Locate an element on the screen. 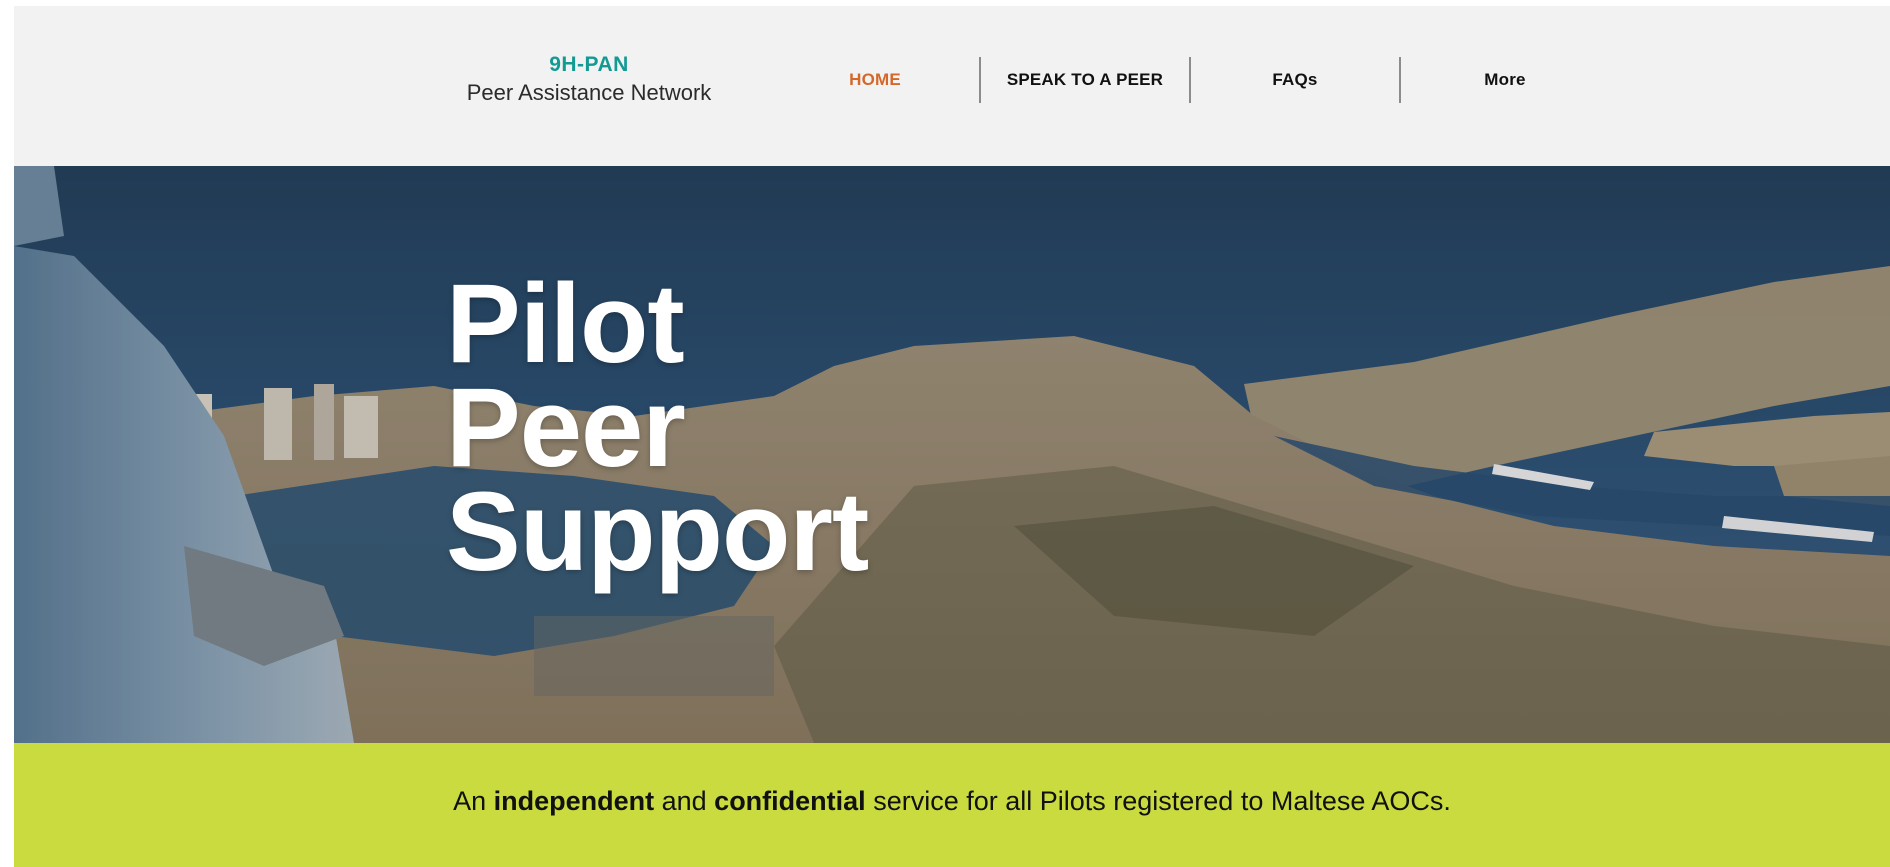 This screenshot has width=1890, height=867. hero-title-line: Peer is located at coordinates (566, 427).